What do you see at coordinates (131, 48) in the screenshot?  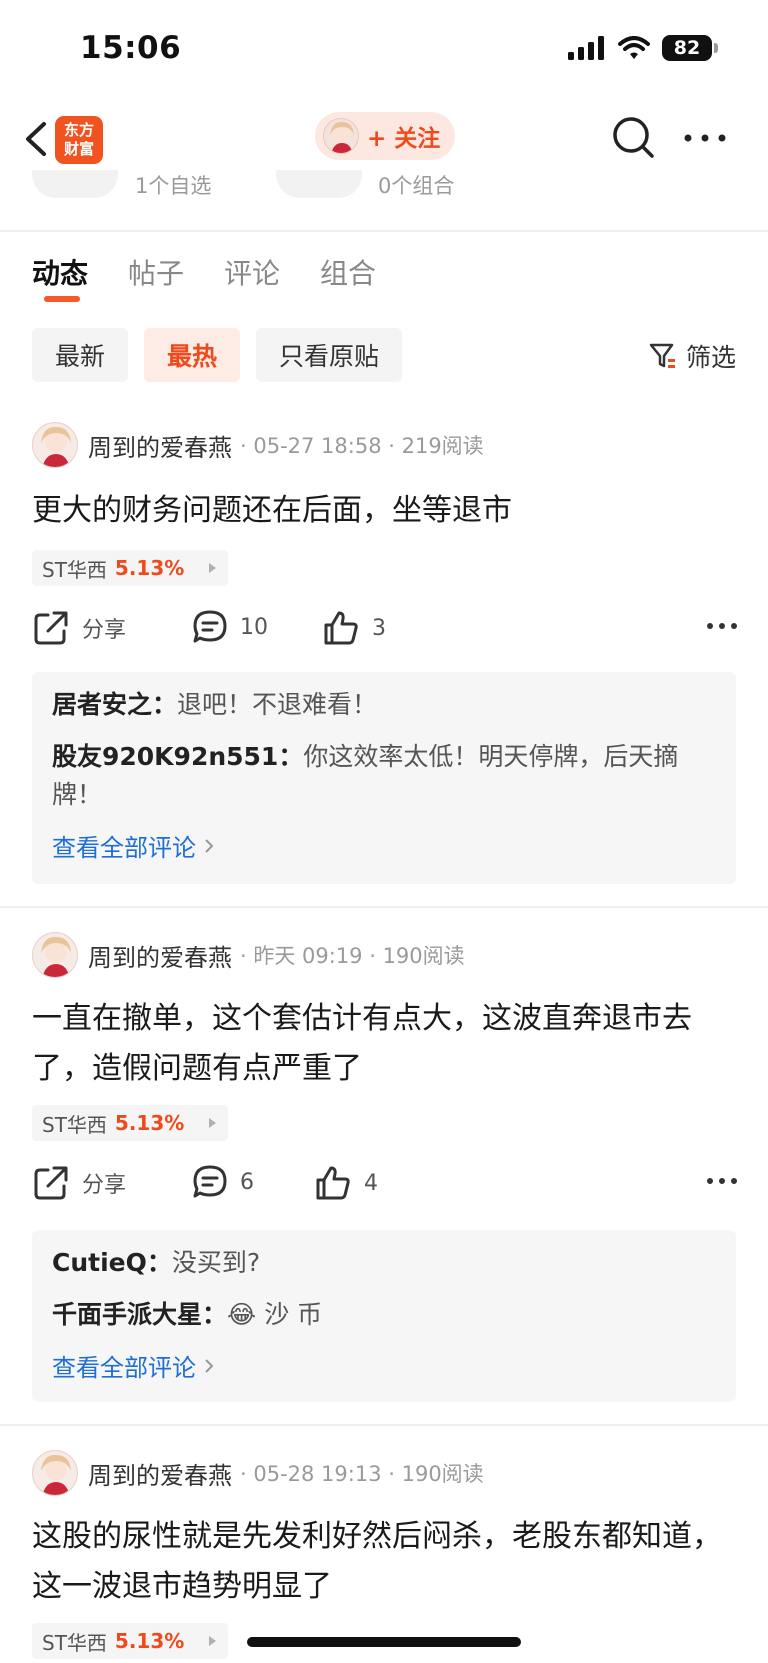 I see `status-time: 15:06` at bounding box center [131, 48].